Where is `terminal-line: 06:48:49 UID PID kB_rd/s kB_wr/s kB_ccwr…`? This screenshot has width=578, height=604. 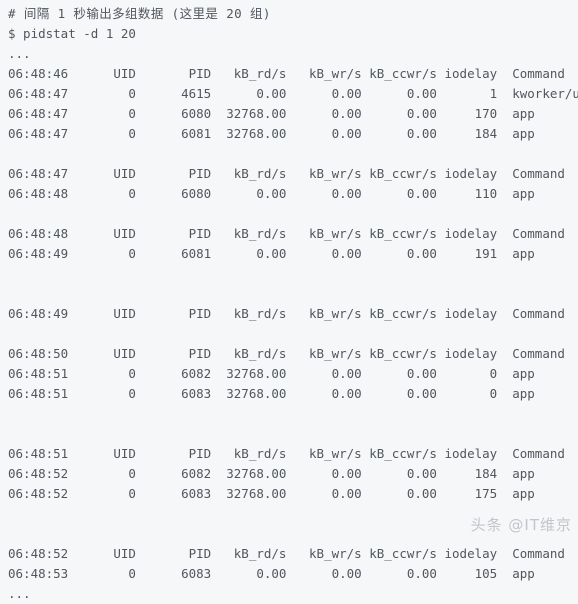 terminal-line: 06:48:49 UID PID kB_rd/s kB_wr/s kB_ccwr… is located at coordinates (286, 313).